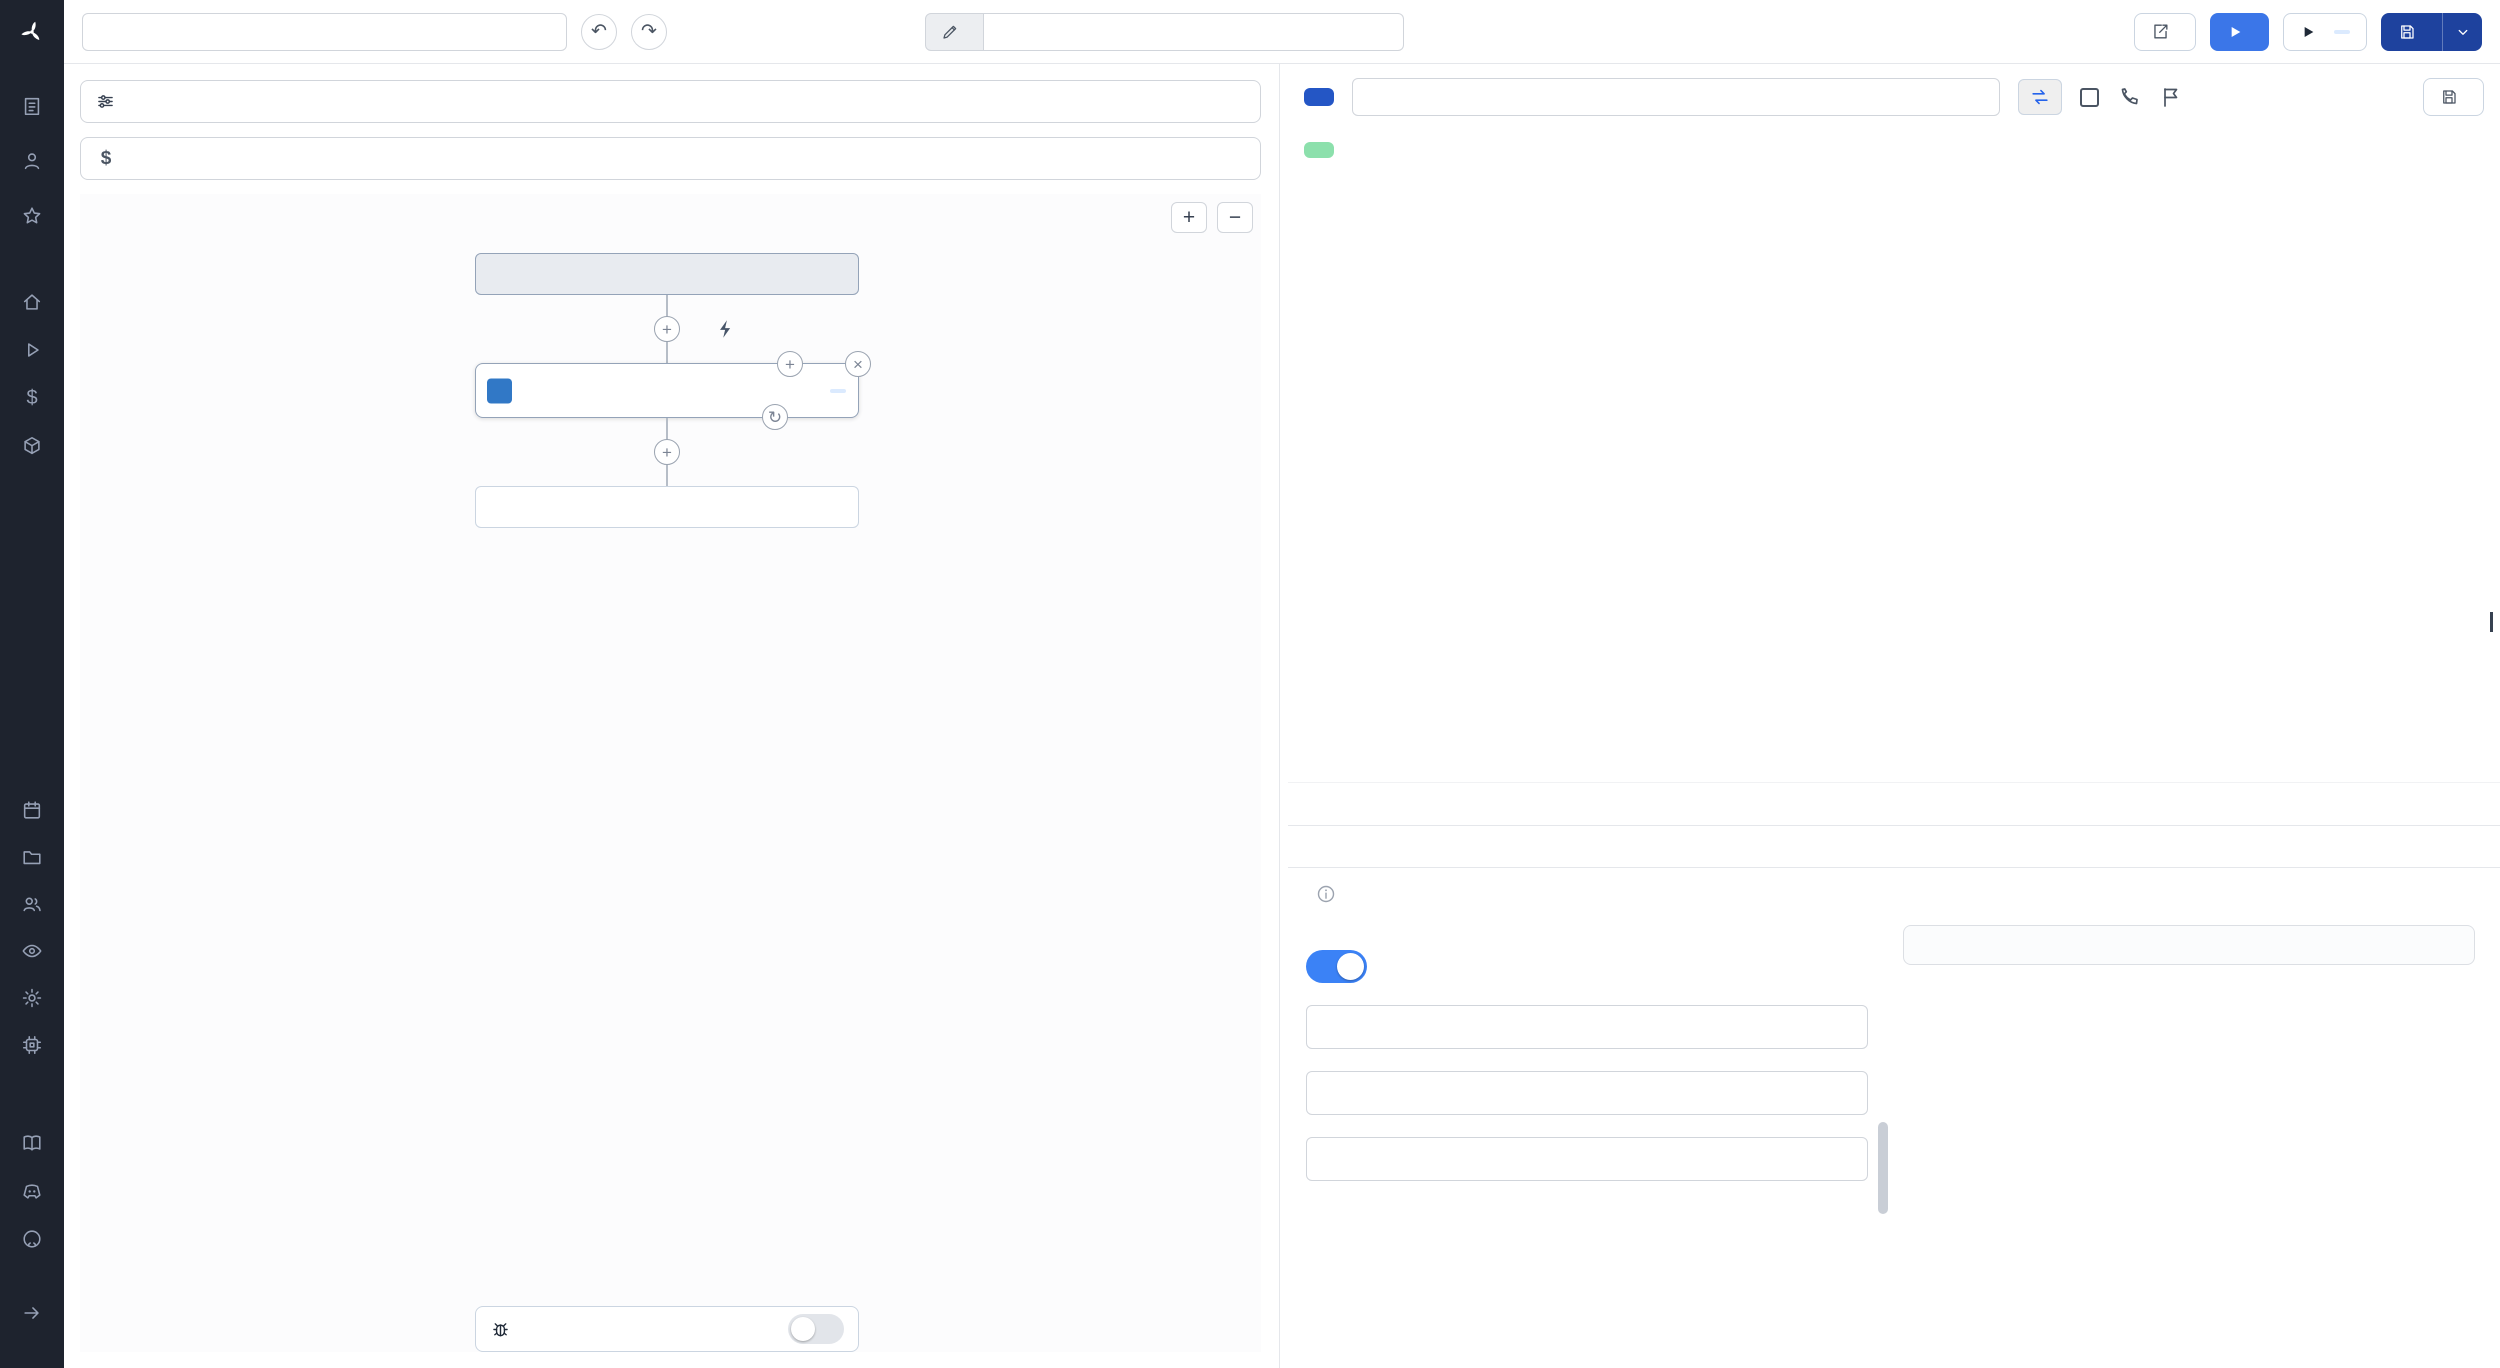 The height and width of the screenshot is (1368, 2500). Describe the element at coordinates (2160, 31) in the screenshot. I see `export-icon` at that location.